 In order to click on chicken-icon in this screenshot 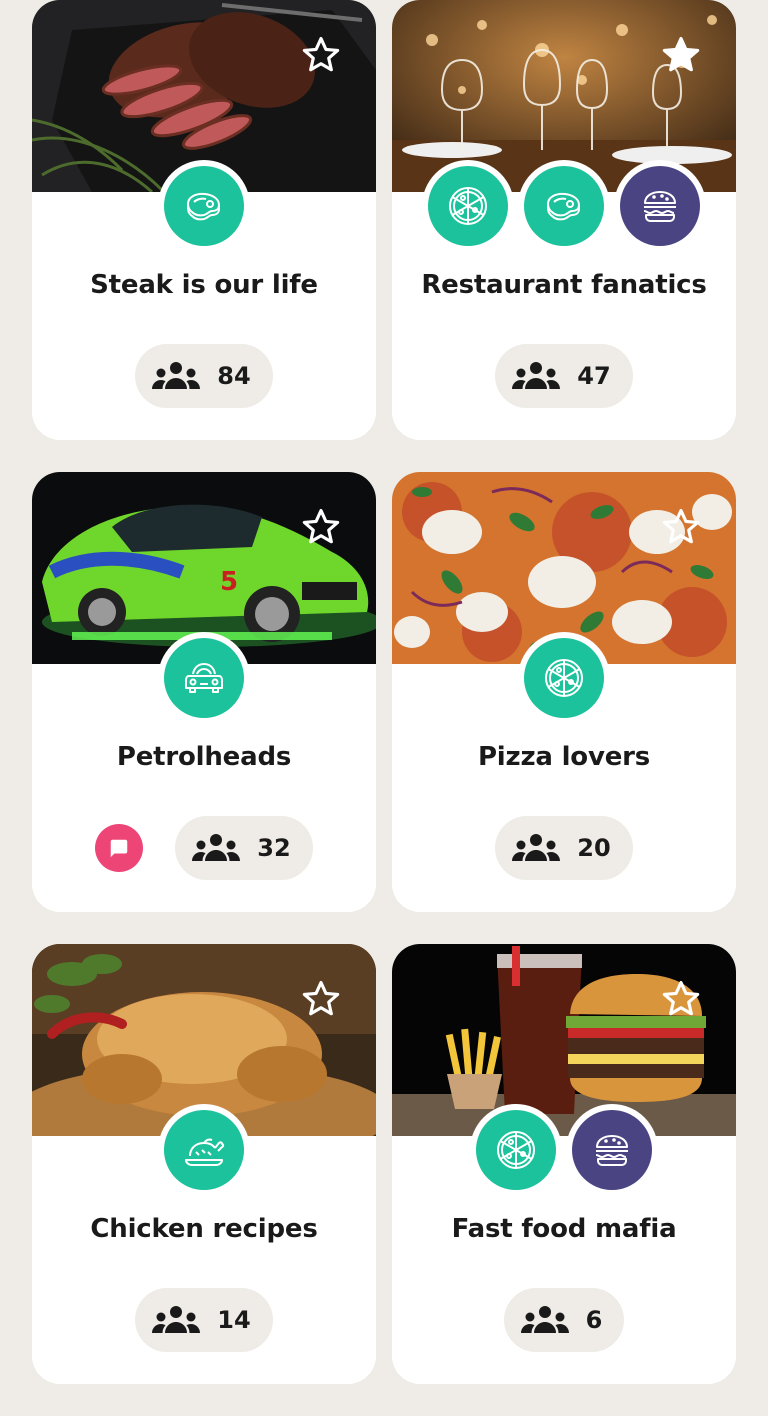, I will do `click(205, 1152)`.